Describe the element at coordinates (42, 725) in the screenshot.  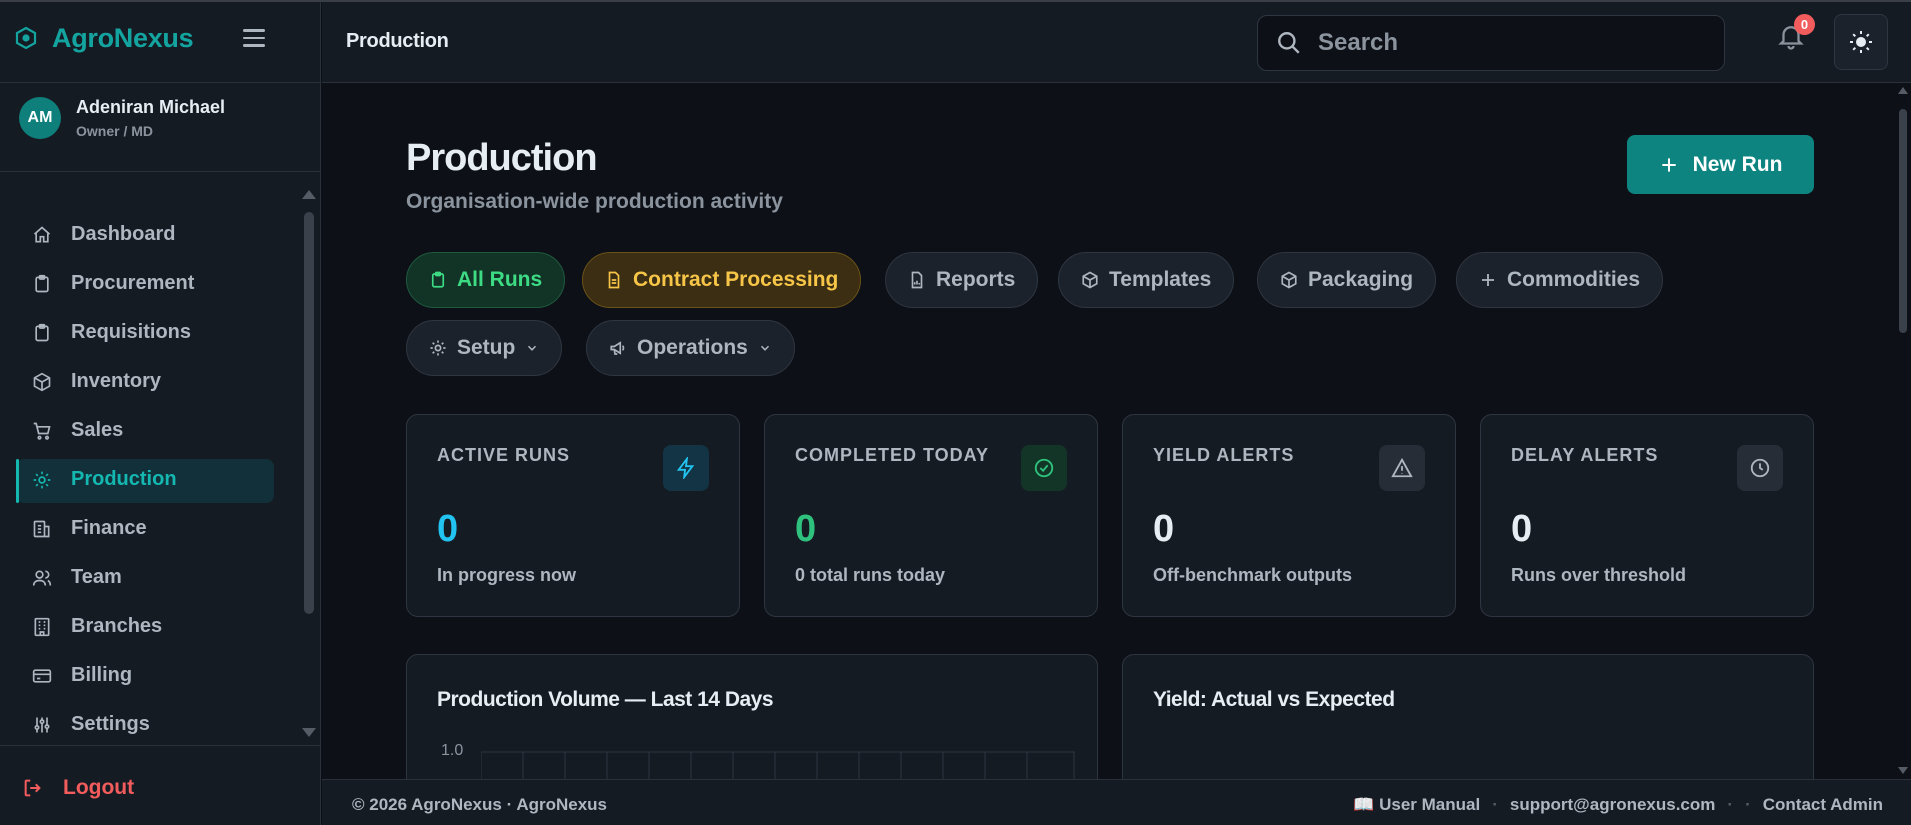
I see `sliders-icon` at that location.